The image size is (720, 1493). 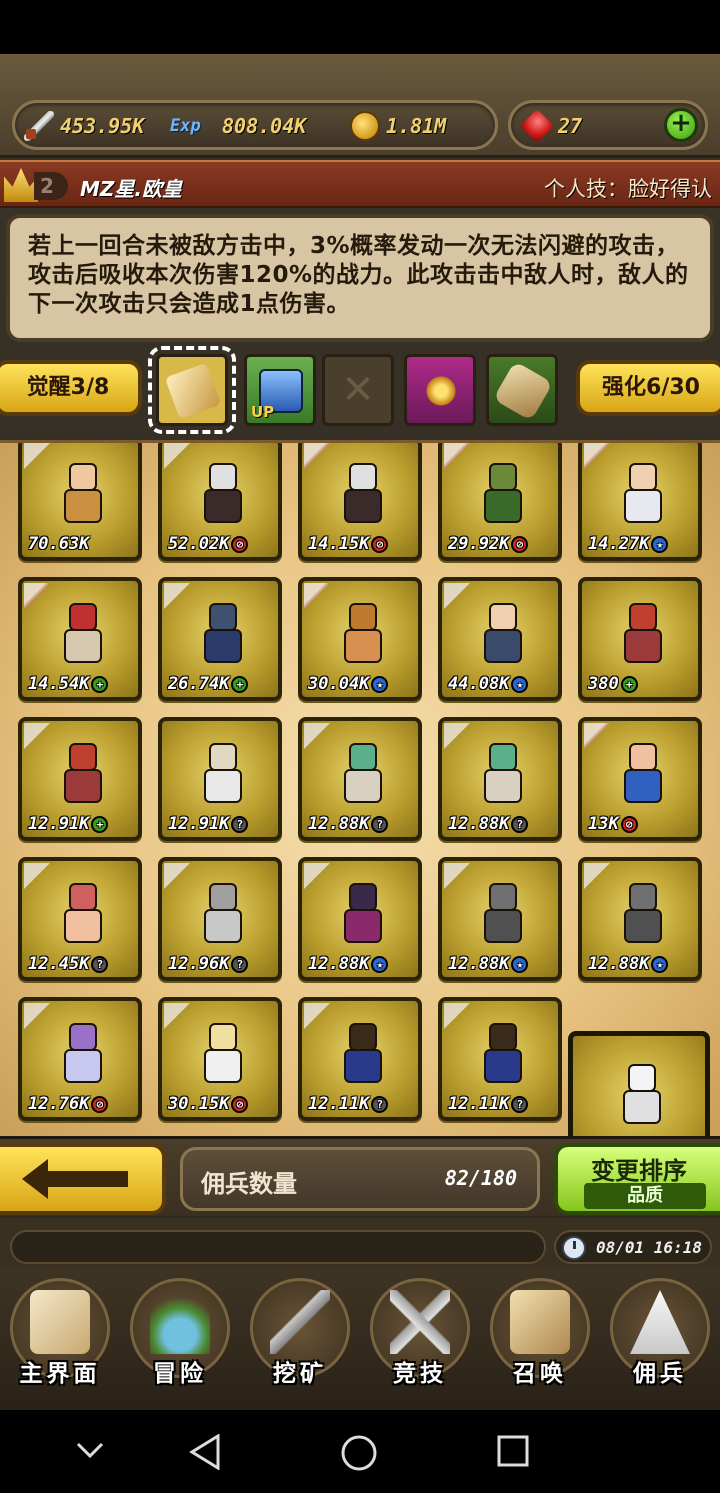 What do you see at coordinates (131, 189) in the screenshot?
I see `player-name: MZ星.欧皇` at bounding box center [131, 189].